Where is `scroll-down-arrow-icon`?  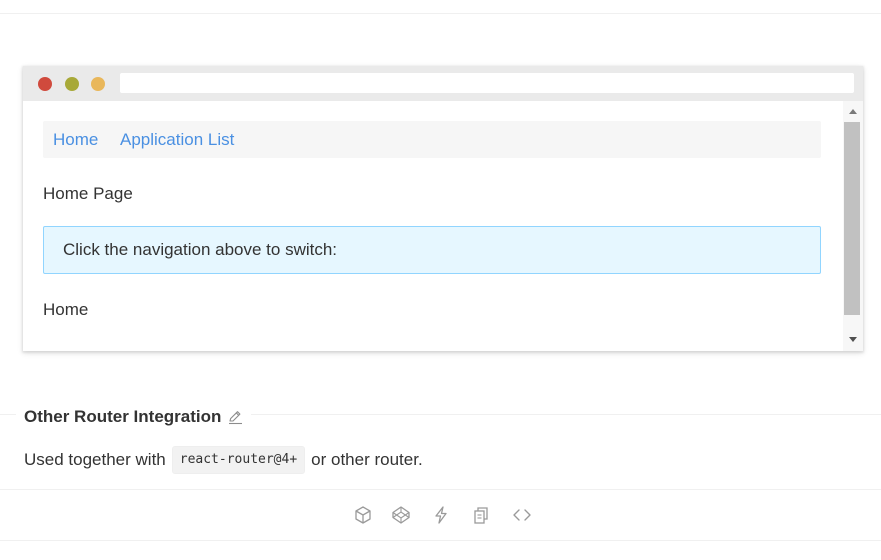
scroll-down-arrow-icon is located at coordinates (853, 339).